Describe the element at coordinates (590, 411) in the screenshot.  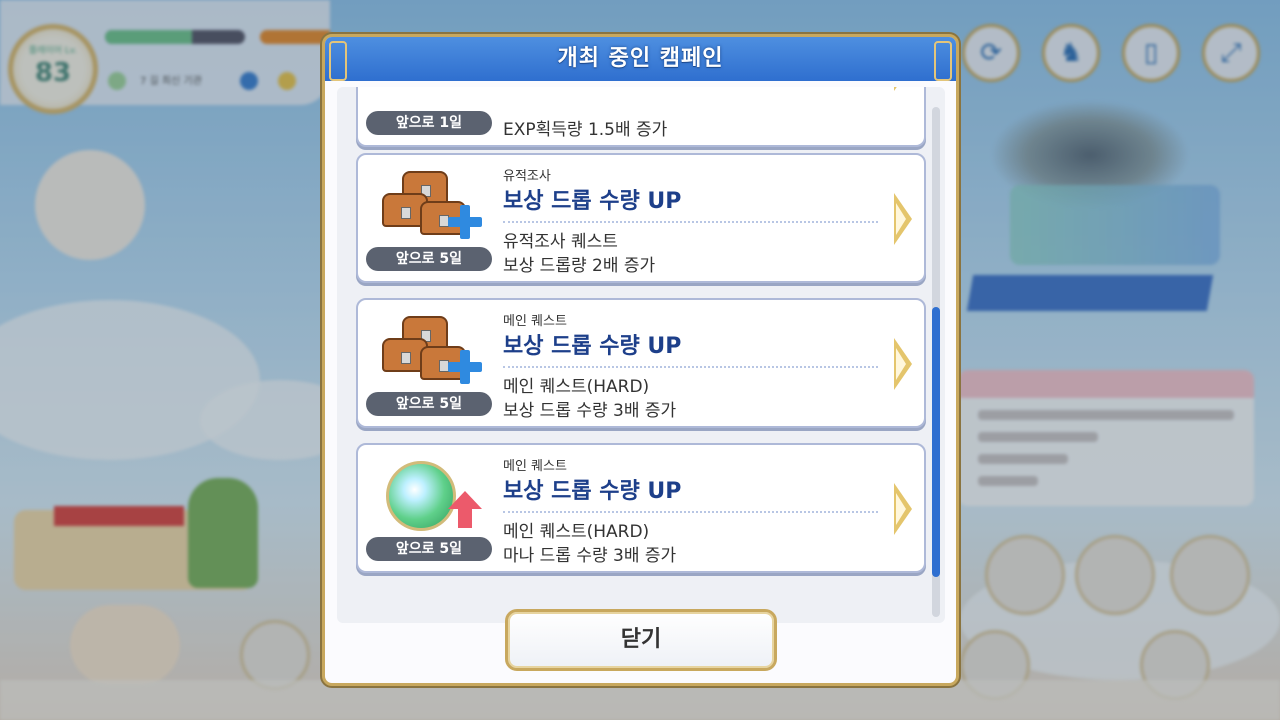
I see `campaign-effect: 보상 드롭 수량 3배 증가` at that location.